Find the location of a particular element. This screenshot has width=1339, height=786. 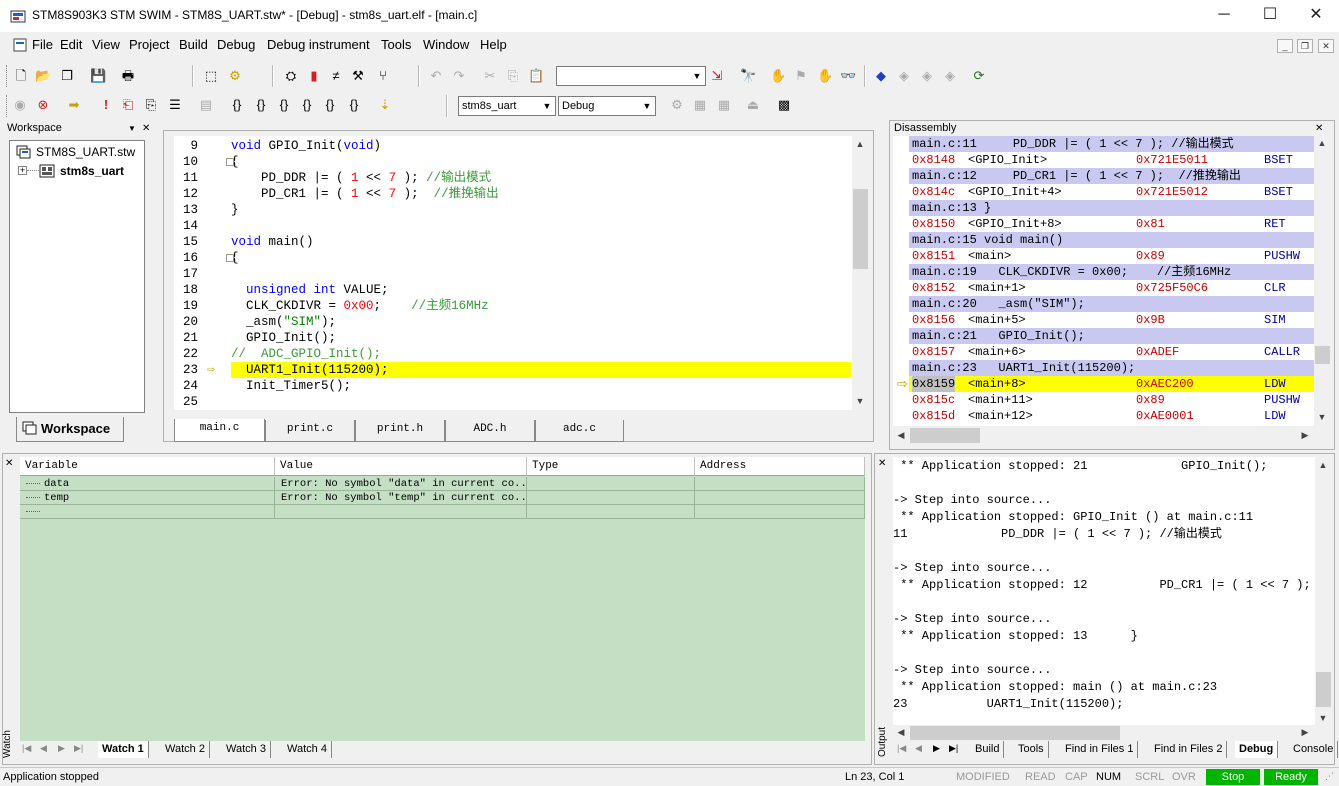

workspace-root-item: STM8S_UART.stw is located at coordinates (85, 152).